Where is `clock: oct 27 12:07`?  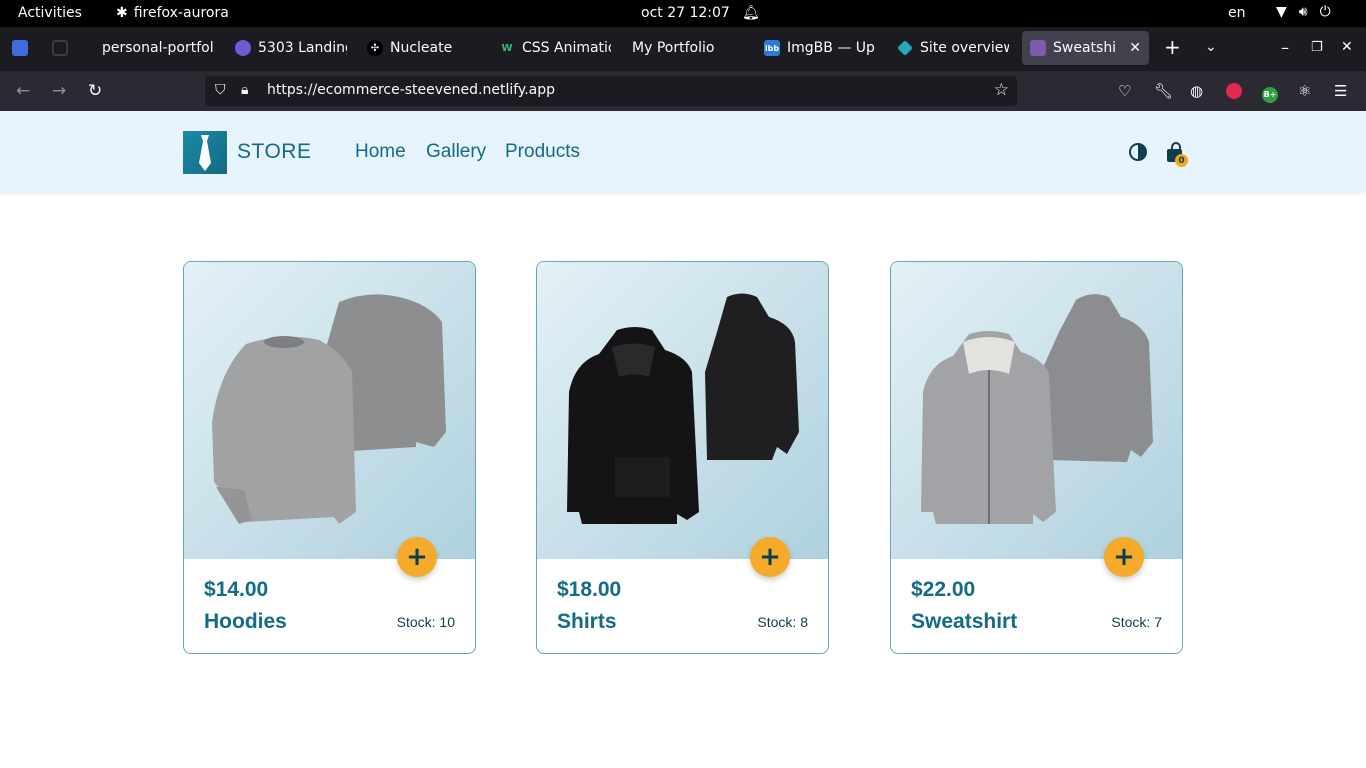
clock: oct 27 12:07 is located at coordinates (685, 13).